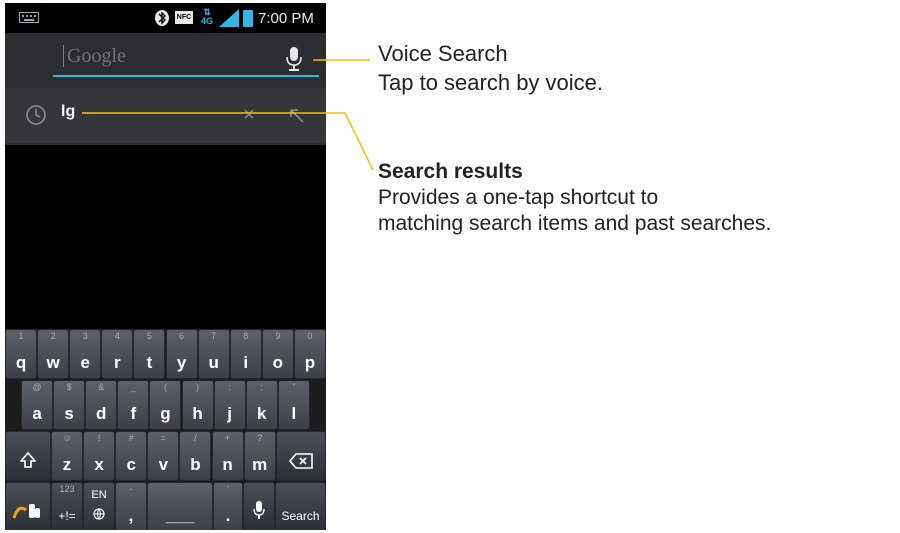  Describe the element at coordinates (186, 76) in the screenshot. I see `search-underline` at that location.